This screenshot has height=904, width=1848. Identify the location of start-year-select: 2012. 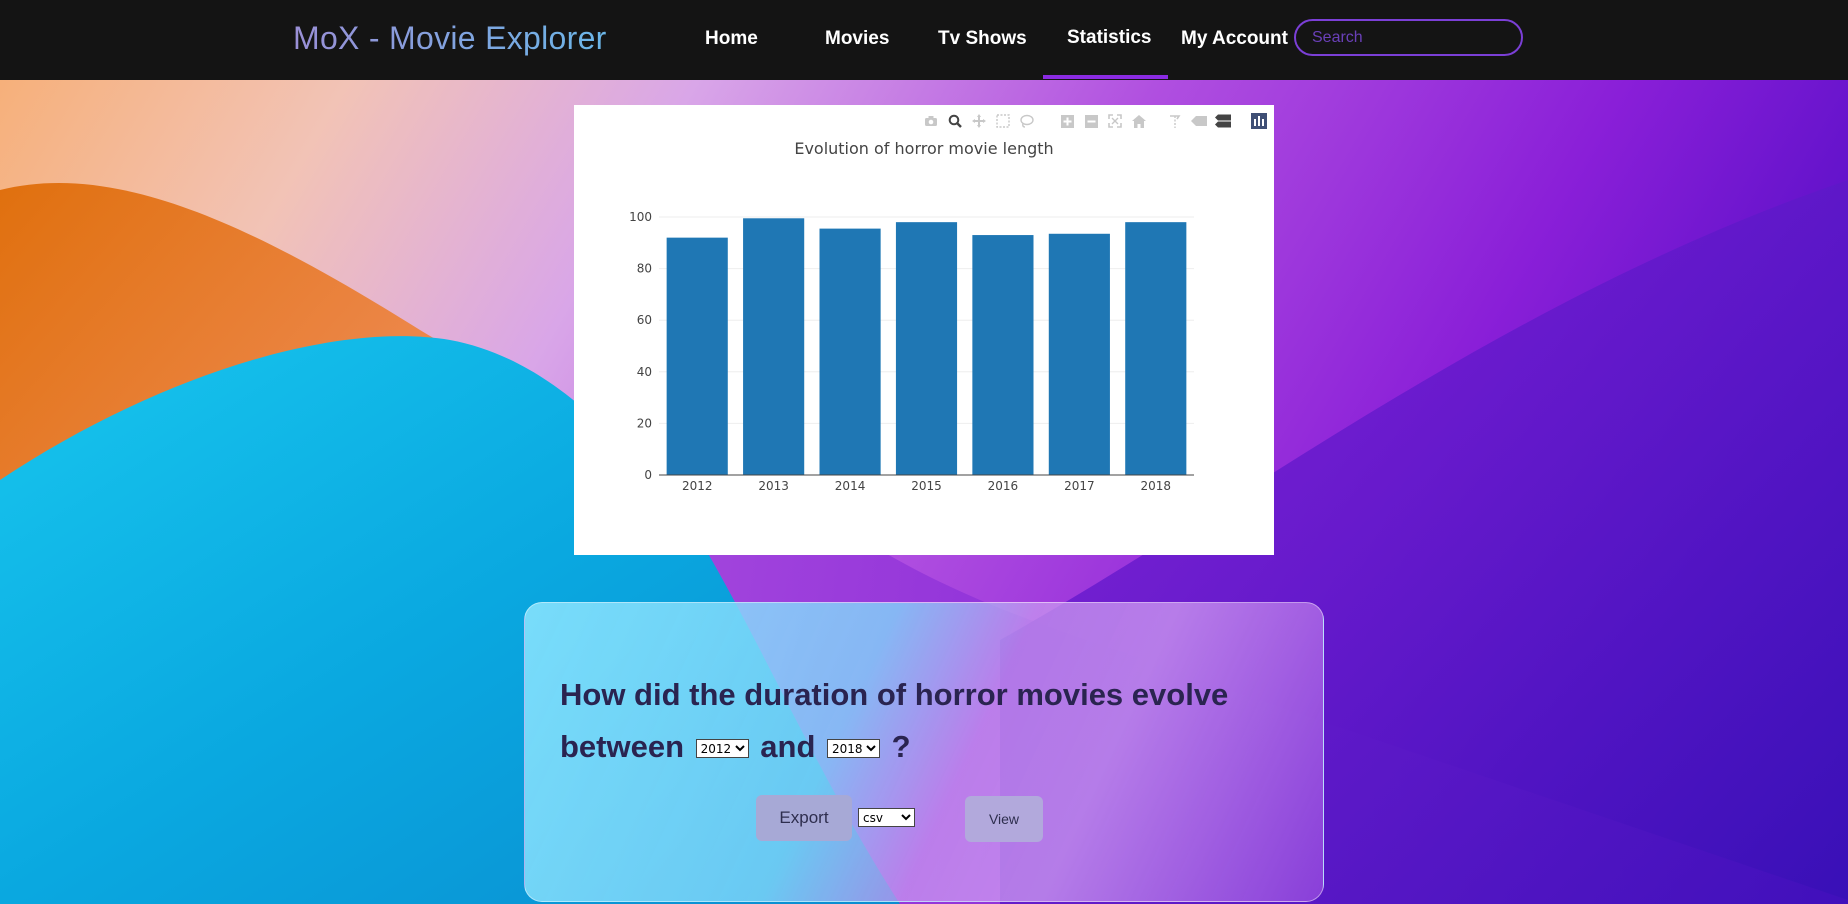
(722, 749).